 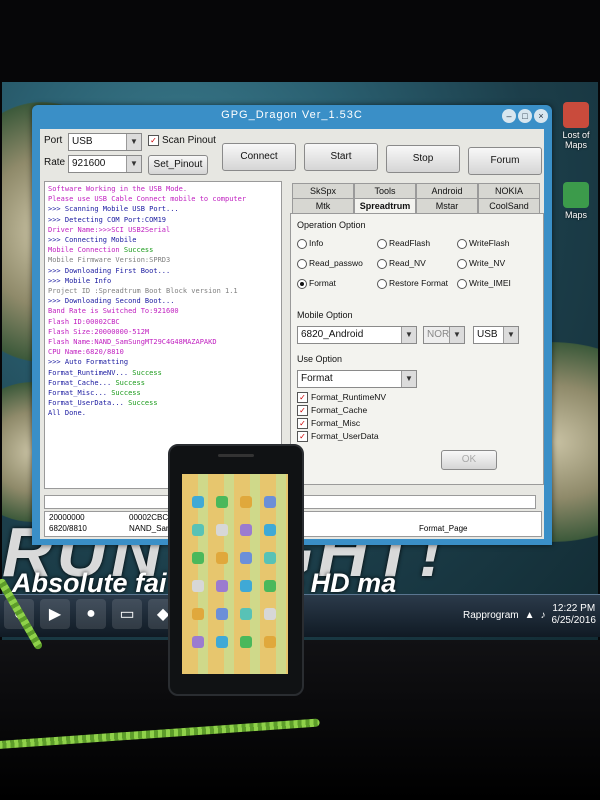 What do you see at coordinates (541, 116) in the screenshot?
I see `close-icon: ×` at bounding box center [541, 116].